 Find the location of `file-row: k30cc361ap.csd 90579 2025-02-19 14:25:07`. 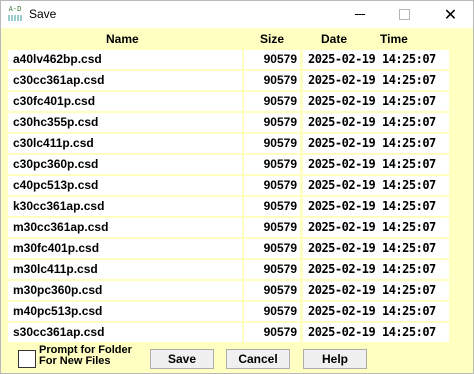

file-row: k30cc361ap.csd 90579 2025-02-19 14:25:07 is located at coordinates (228, 205).